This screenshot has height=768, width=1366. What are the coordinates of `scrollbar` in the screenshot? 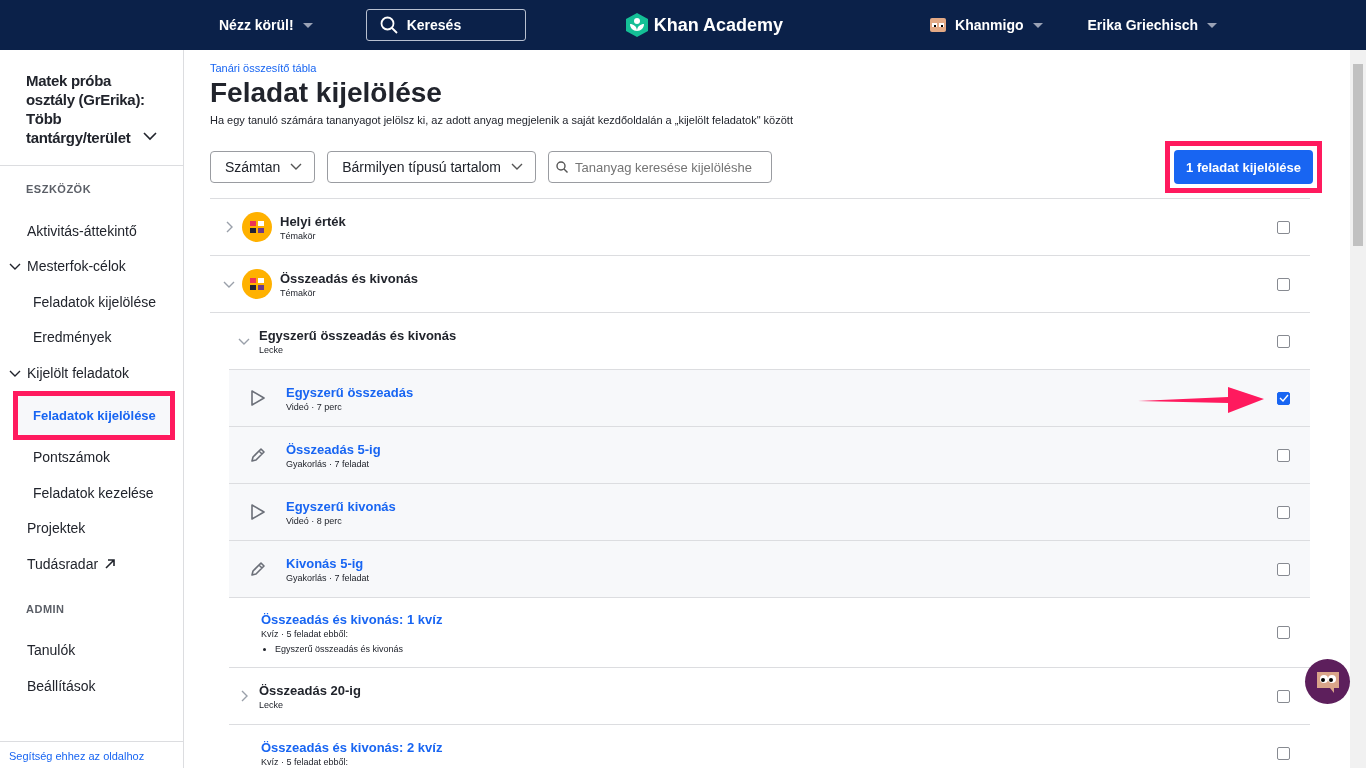 It's located at (1358, 409).